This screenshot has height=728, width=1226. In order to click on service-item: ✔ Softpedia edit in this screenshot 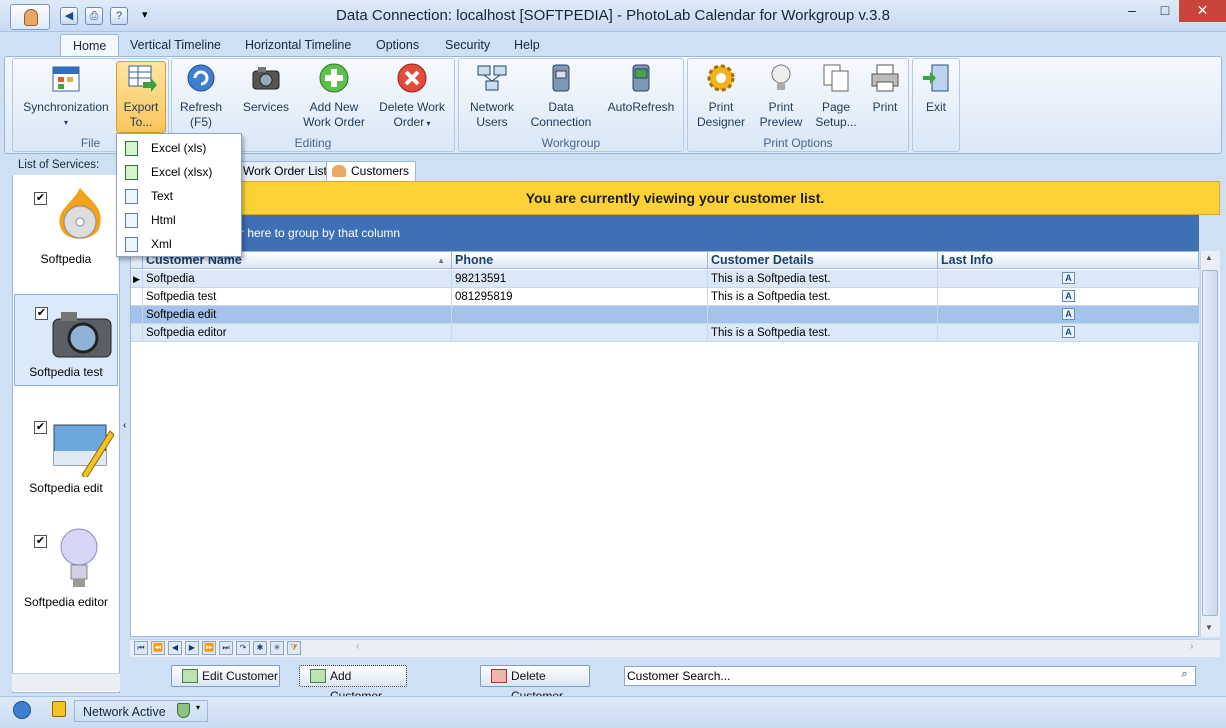, I will do `click(66, 455)`.